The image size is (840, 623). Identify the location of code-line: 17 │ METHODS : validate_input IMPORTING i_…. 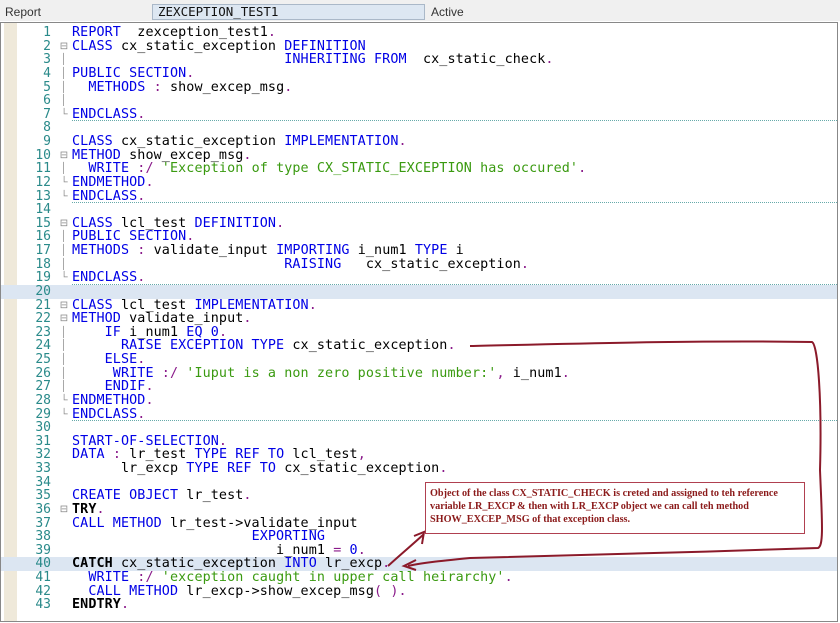
(419, 251).